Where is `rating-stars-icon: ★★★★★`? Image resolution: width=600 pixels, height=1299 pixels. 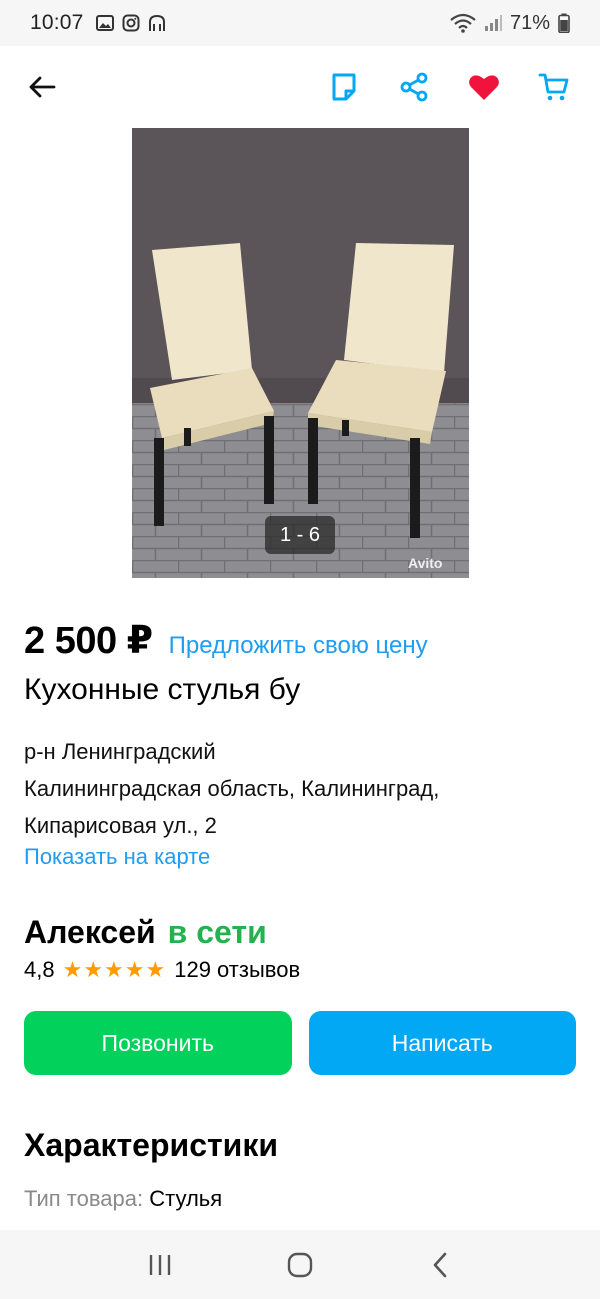
rating-stars-icon: ★★★★★ is located at coordinates (114, 969).